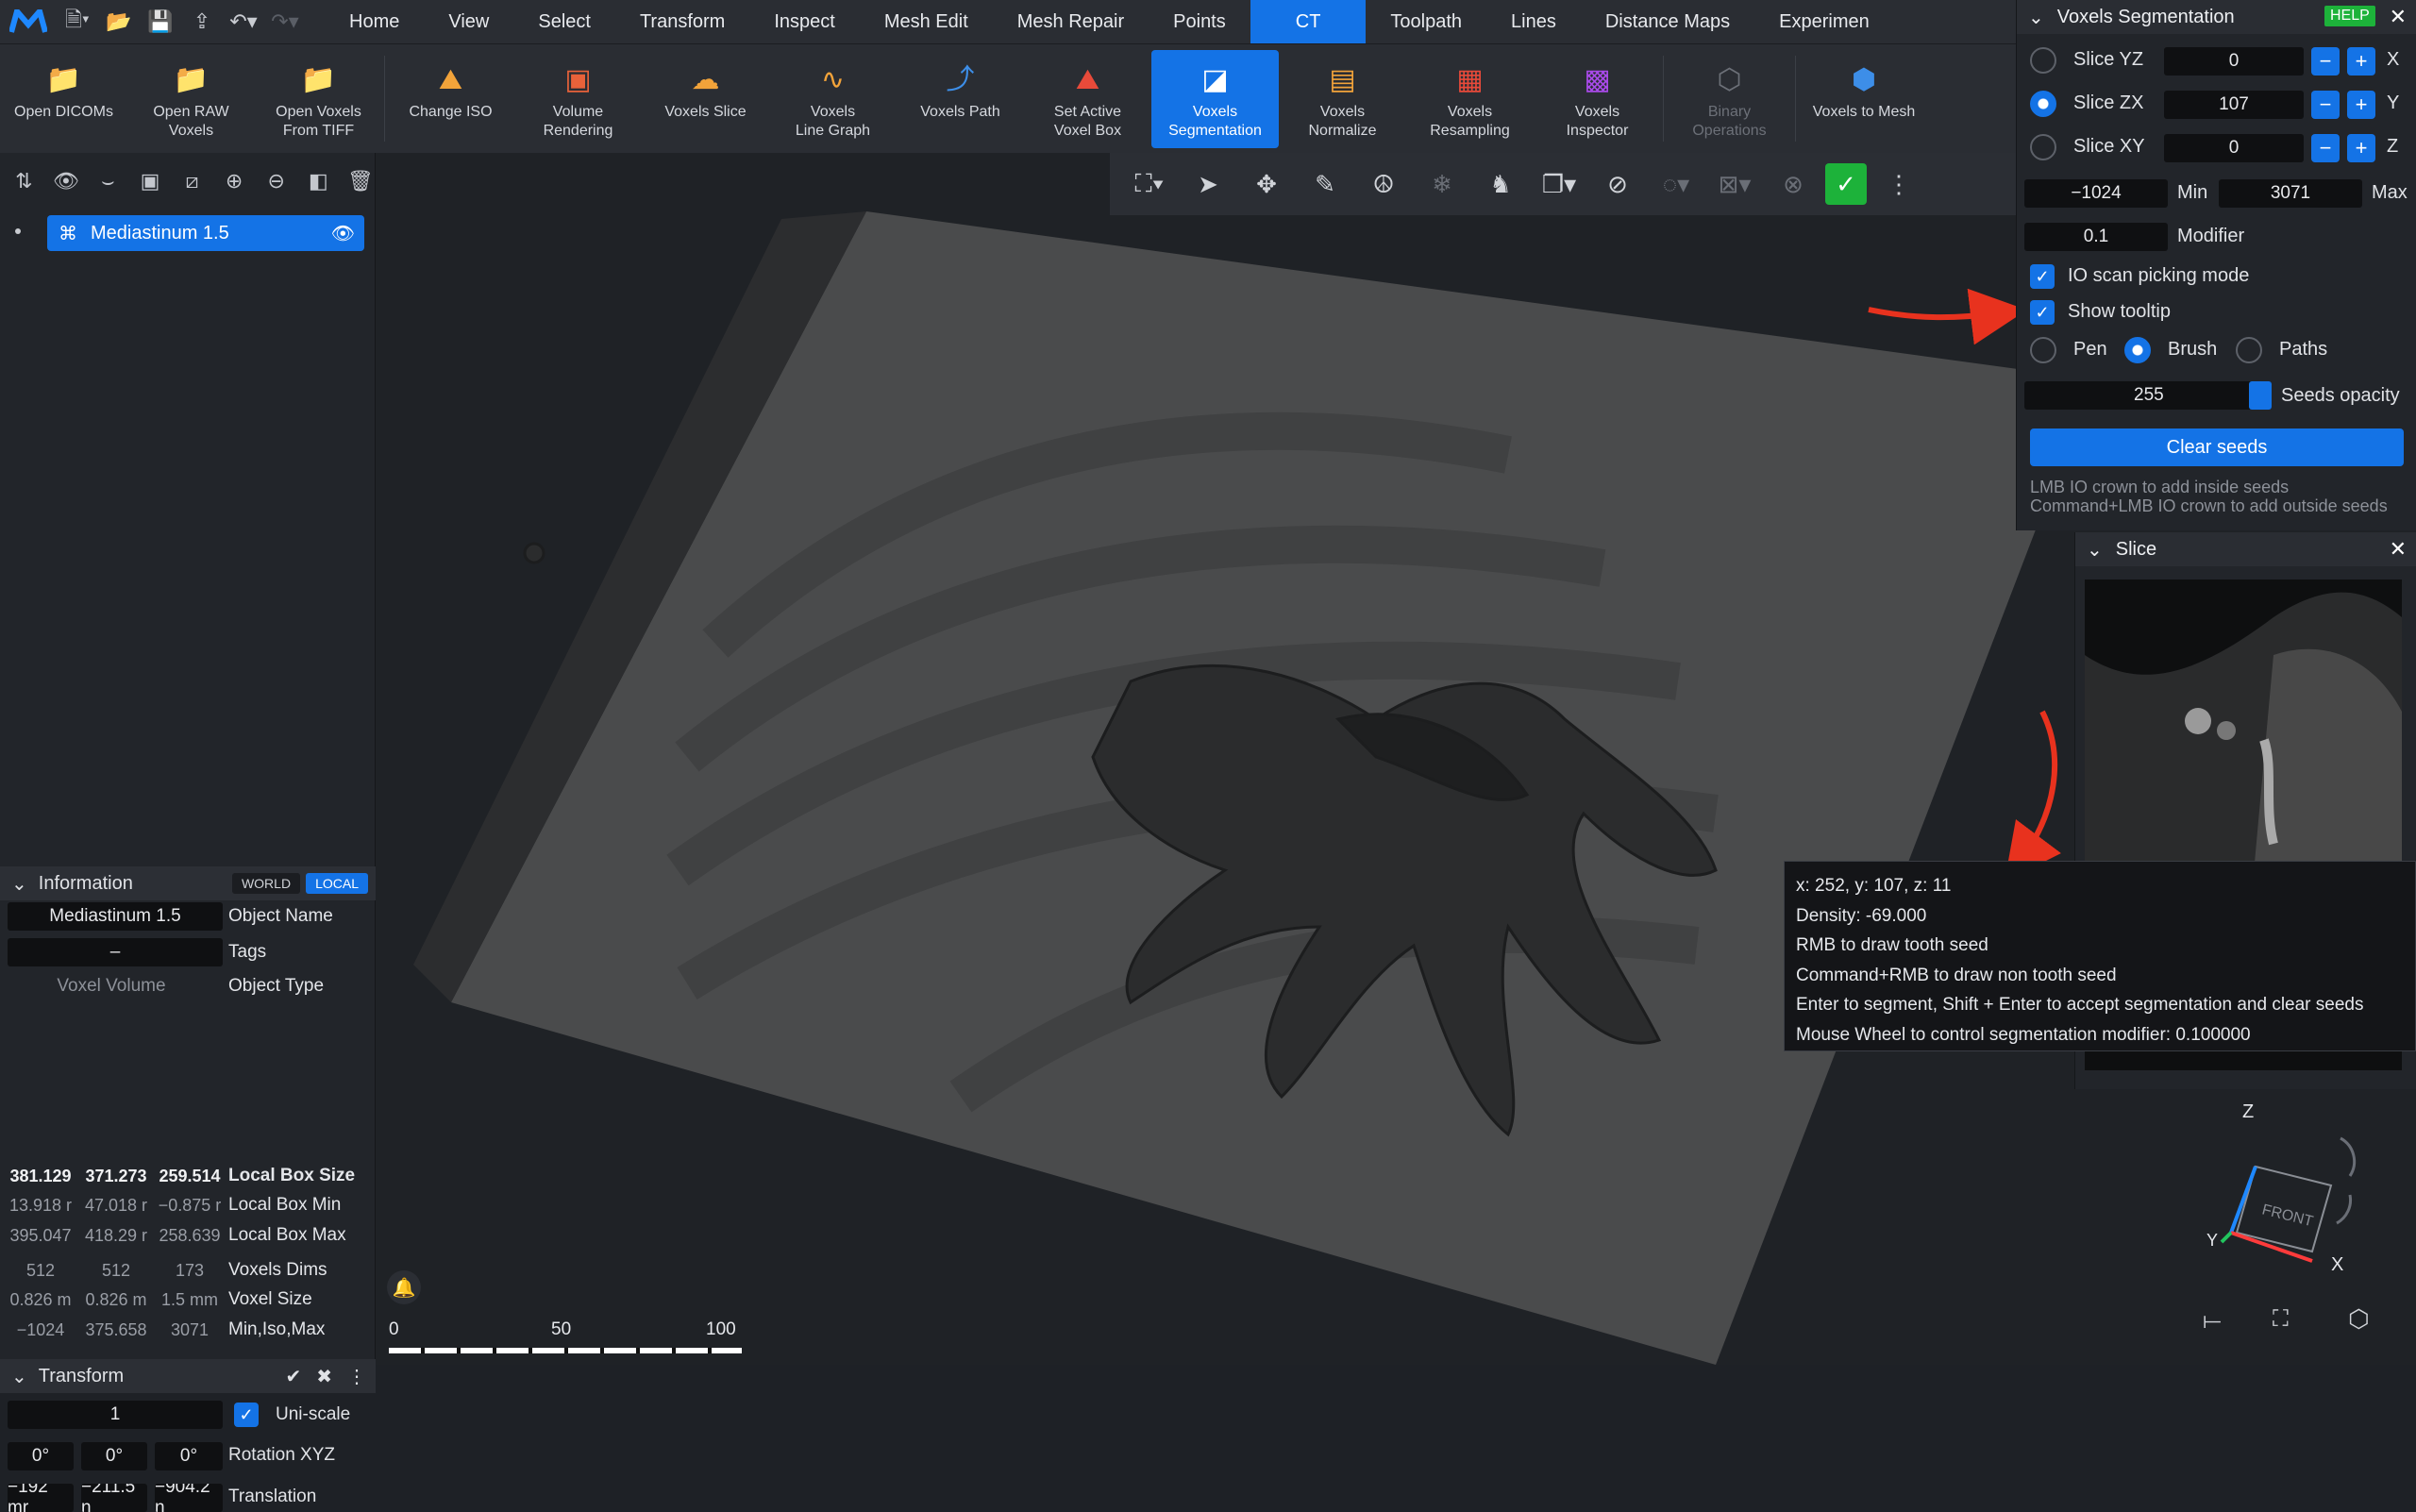  What do you see at coordinates (1470, 99) in the screenshot?
I see `voxels-resampling-button: ▦ Voxels Resampling` at bounding box center [1470, 99].